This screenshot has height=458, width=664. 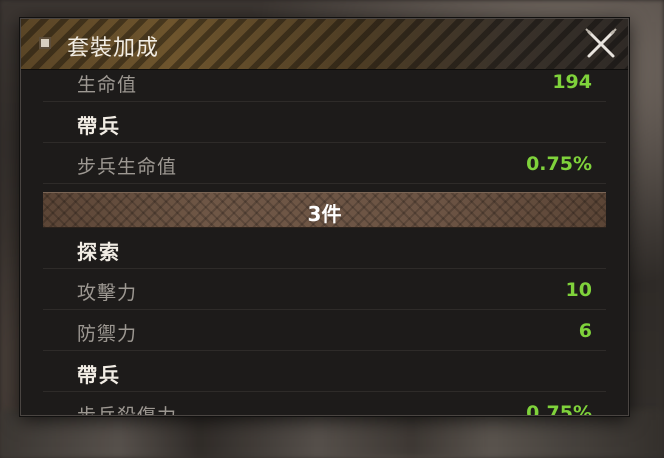 What do you see at coordinates (107, 85) in the screenshot?
I see `stat-label: 生命值` at bounding box center [107, 85].